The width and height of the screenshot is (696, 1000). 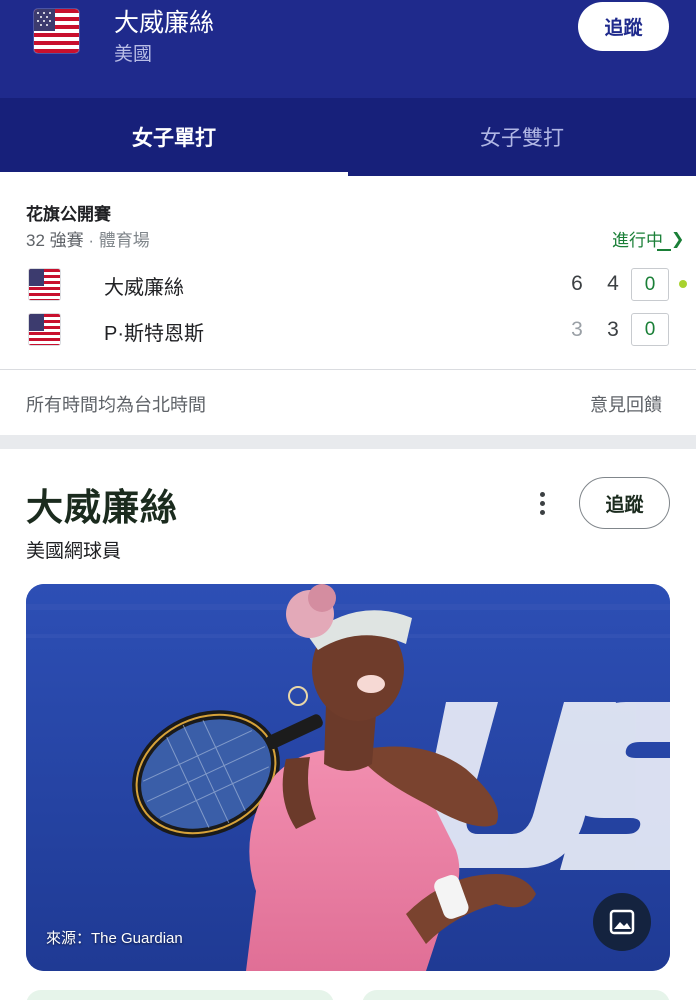 I want to click on tournament-name: 花旗公開賽, so click(x=68, y=214).